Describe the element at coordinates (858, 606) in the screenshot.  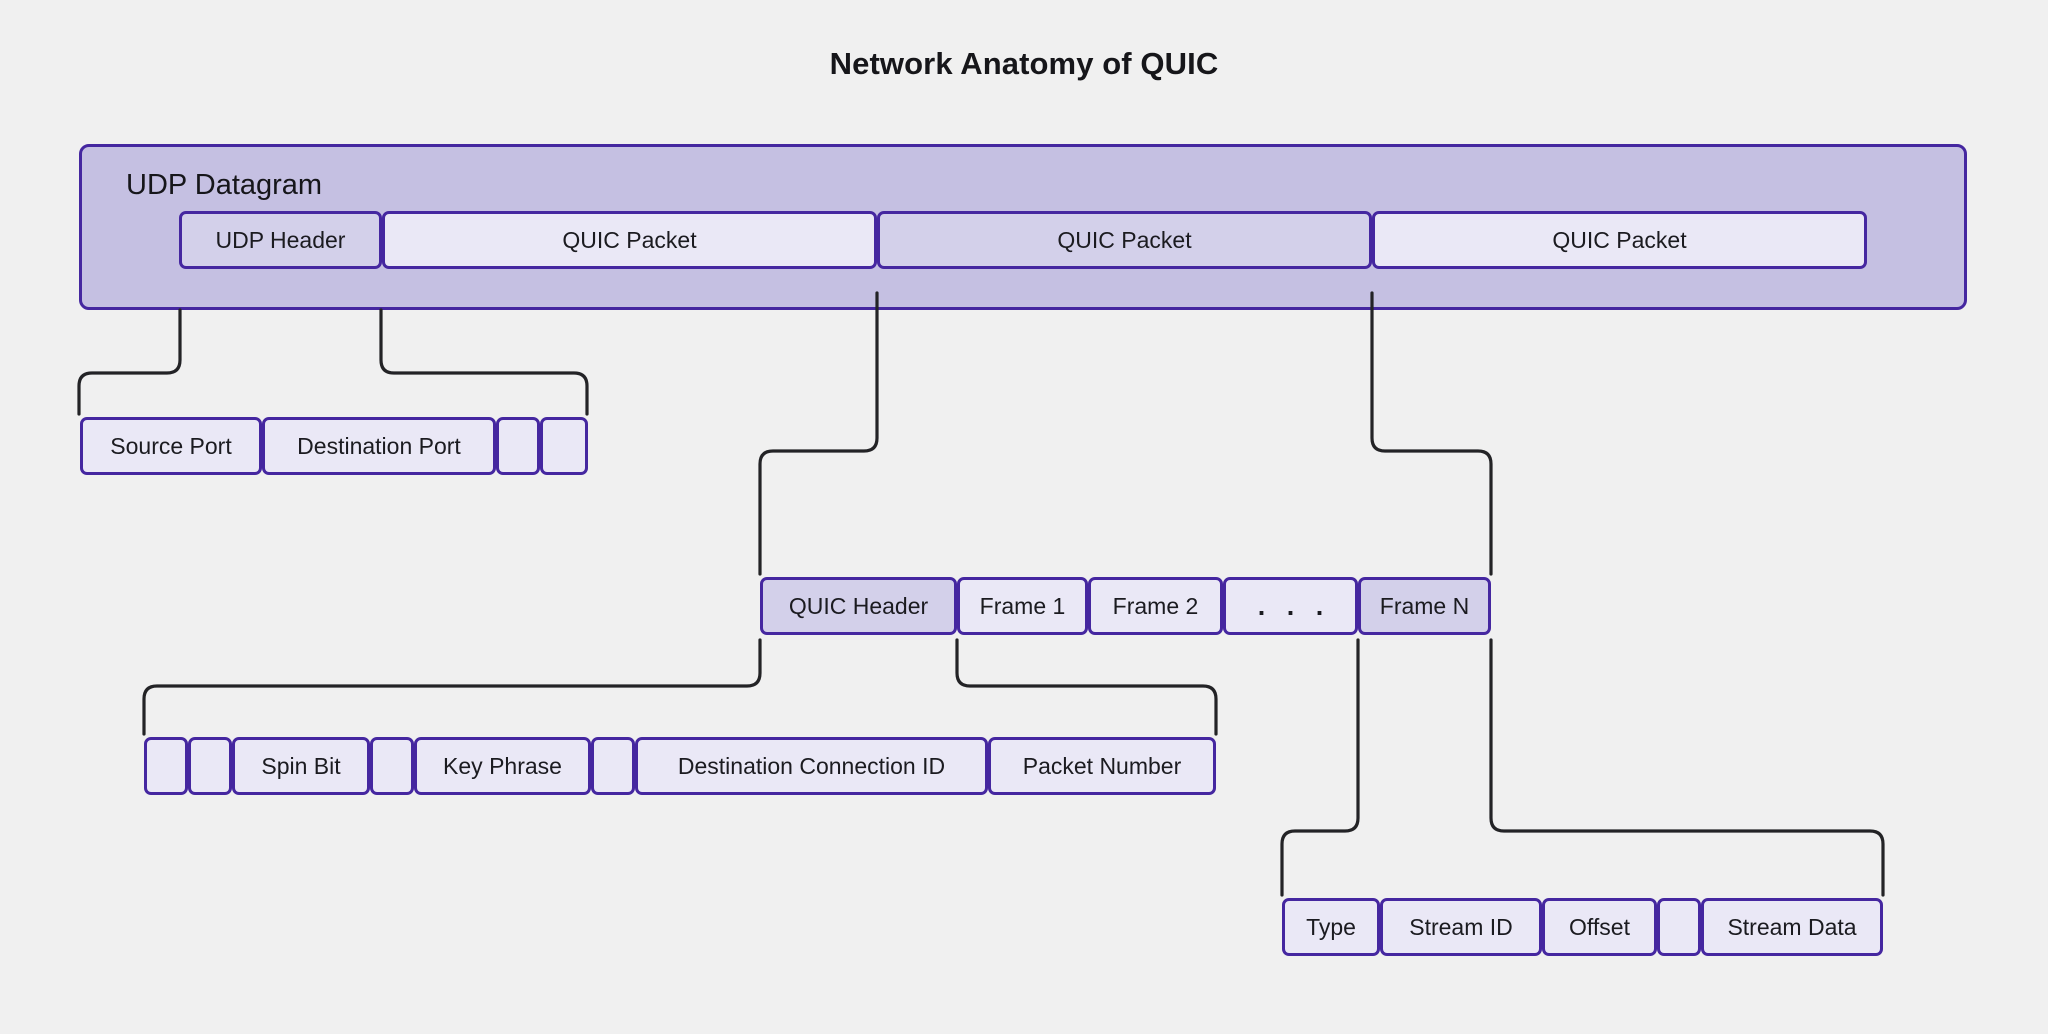
I see `quic-packet-field-quic-header: QUIC Header` at that location.